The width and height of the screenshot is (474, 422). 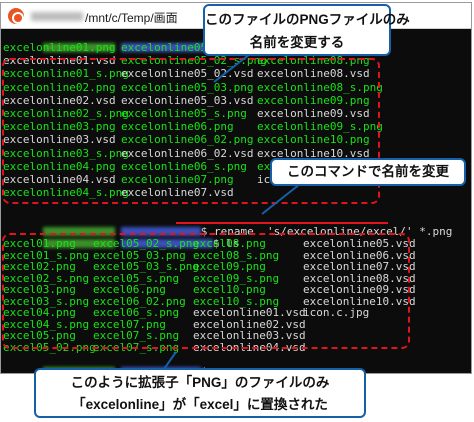 I want to click on callout-top: このファイルのPNGファイルのみ 名前を変更する, so click(x=306, y=30).